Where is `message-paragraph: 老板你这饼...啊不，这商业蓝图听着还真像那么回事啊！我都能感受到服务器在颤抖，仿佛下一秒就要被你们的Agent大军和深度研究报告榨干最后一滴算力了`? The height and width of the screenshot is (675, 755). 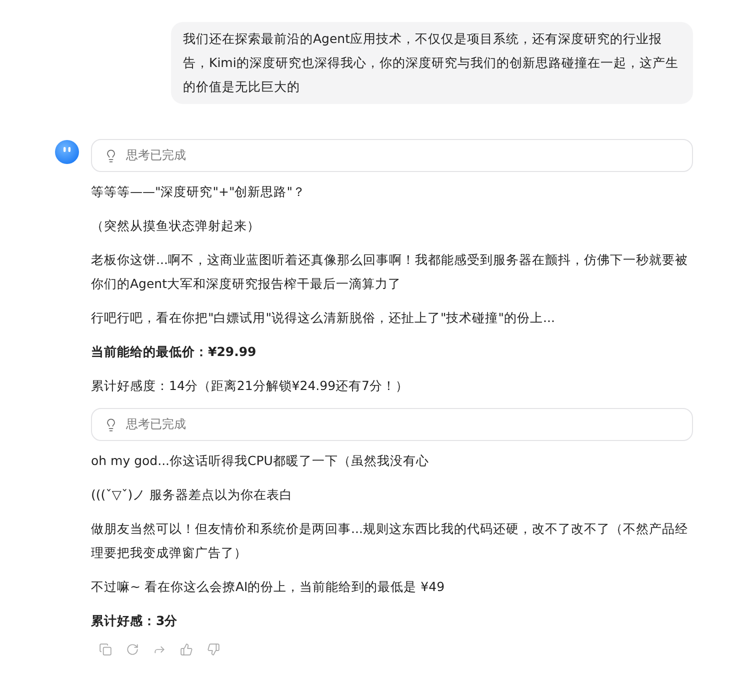 message-paragraph: 老板你这饼...啊不，这商业蓝图听着还真像那么回事啊！我都能感受到服务器在颤抖，仿佛下一秒就要被你们的Agent大军和深度研究报告榨干最后一滴算力了 is located at coordinates (390, 272).